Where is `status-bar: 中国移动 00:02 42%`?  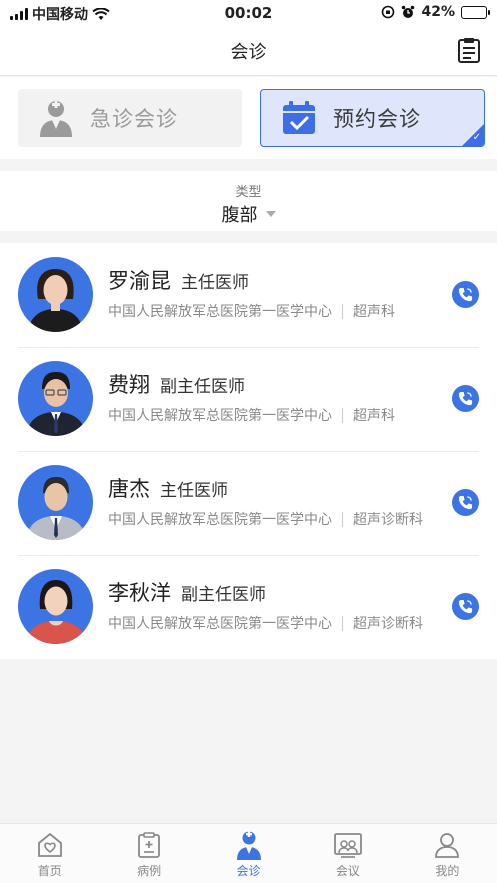
status-bar: 中国移动 00:02 42% is located at coordinates (248, 13).